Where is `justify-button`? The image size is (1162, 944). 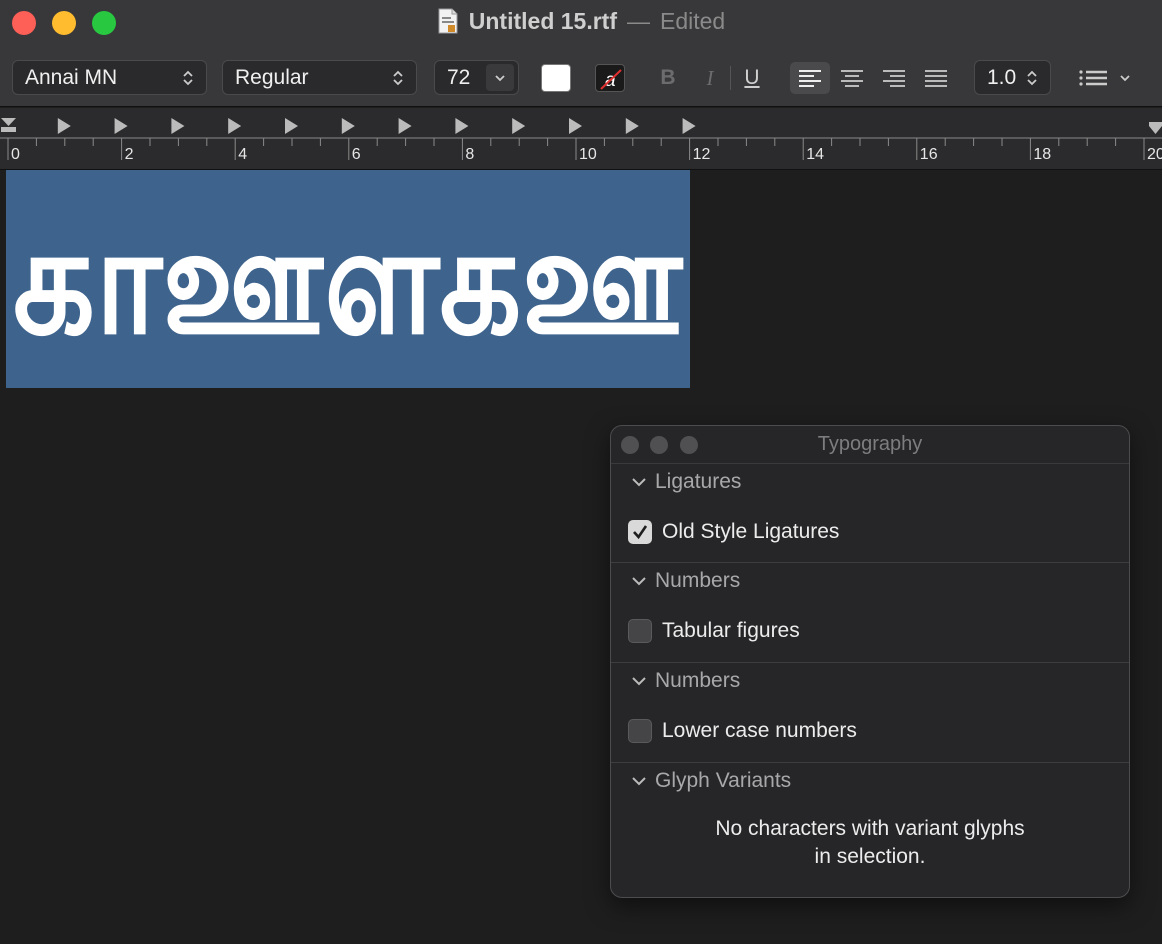
justify-button is located at coordinates (936, 78).